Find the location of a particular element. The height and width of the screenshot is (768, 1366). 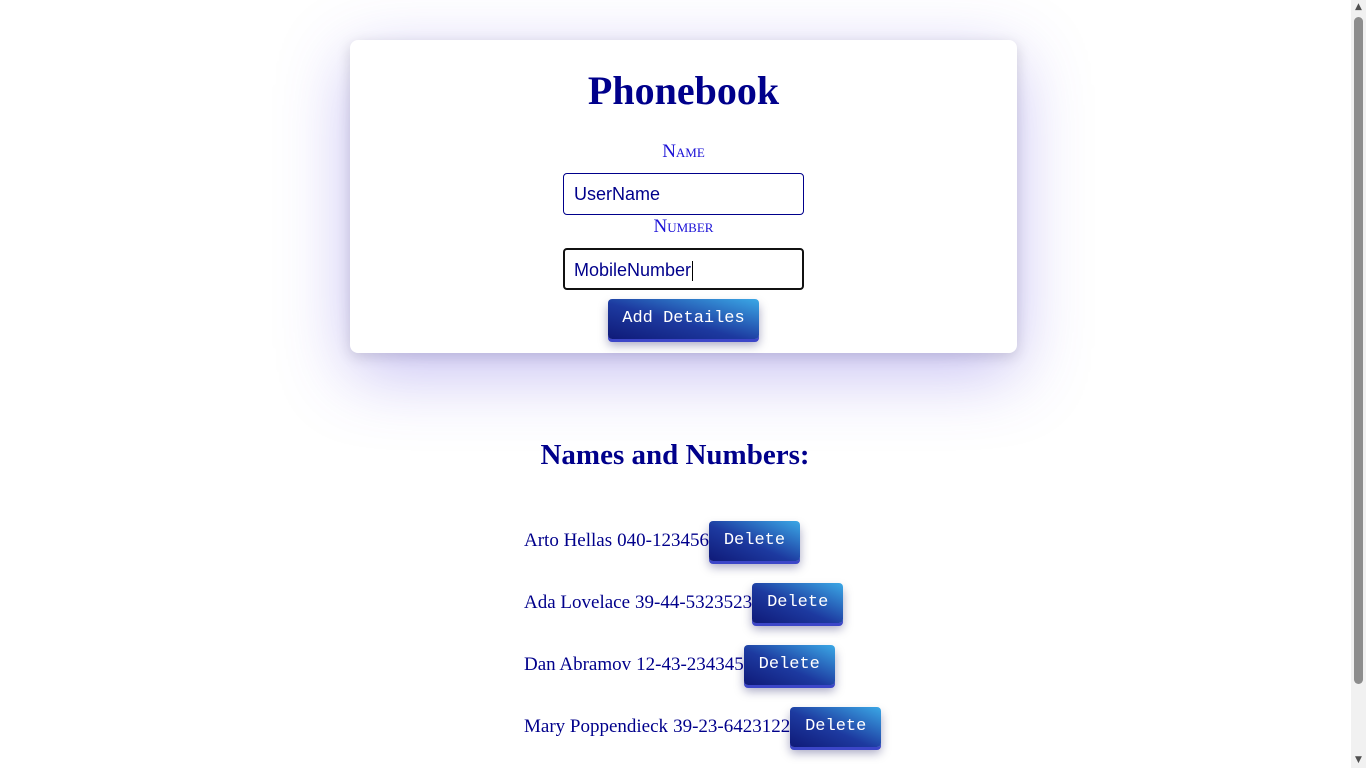

entry-number: 39-23-6423122 is located at coordinates (732, 726).